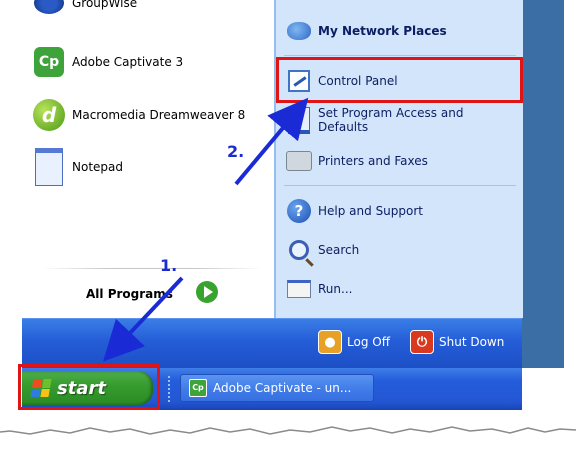  I want to click on menu-item-printers-and-faxes: Printers and Faxes, so click(357, 161).